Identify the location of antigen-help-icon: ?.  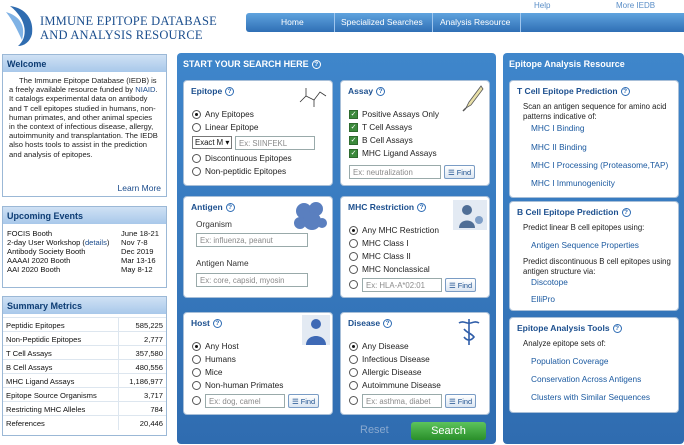
(230, 207).